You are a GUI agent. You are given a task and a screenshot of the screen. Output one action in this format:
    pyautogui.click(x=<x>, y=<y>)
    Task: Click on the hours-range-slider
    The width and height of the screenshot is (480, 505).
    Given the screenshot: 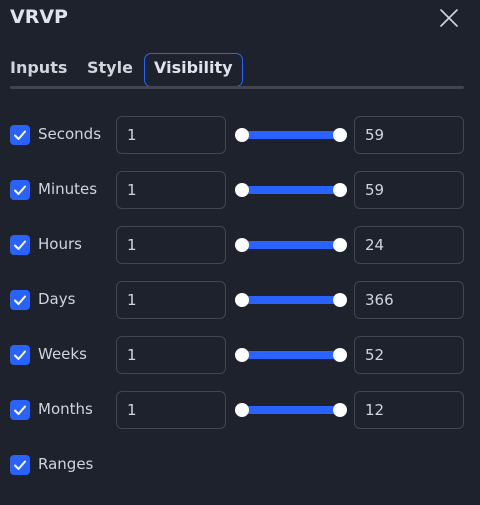 What is the action you would take?
    pyautogui.click(x=291, y=245)
    